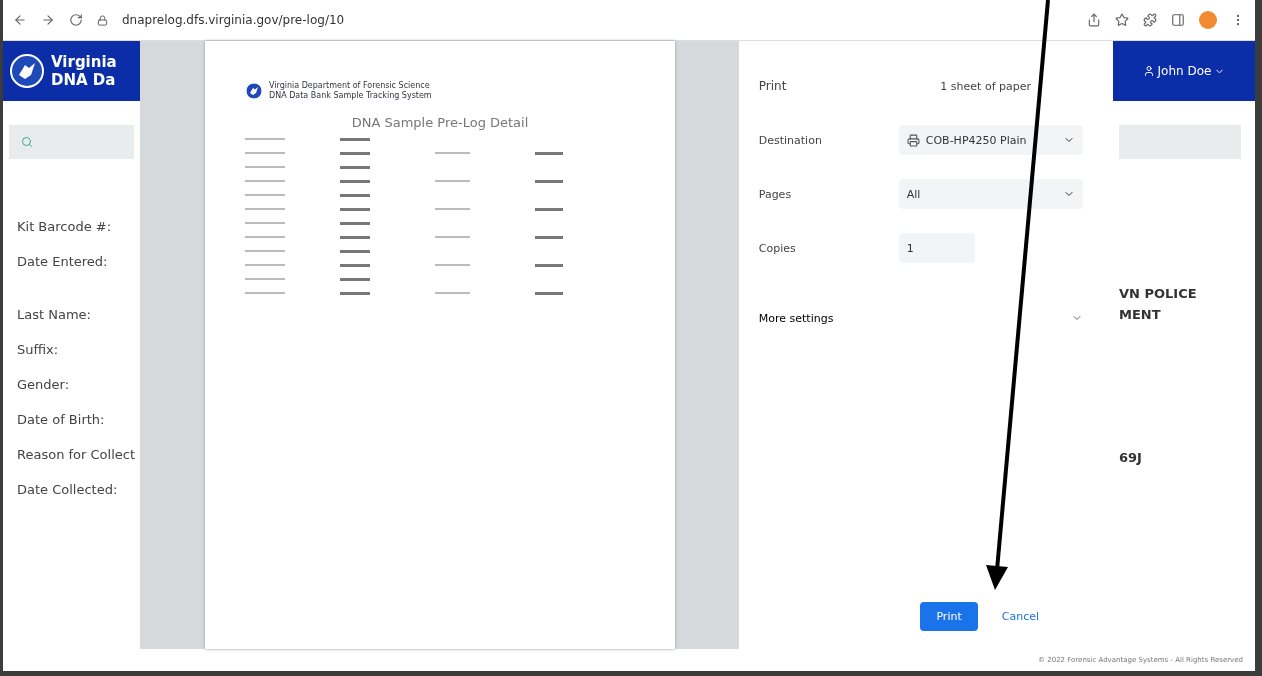  What do you see at coordinates (1148, 71) in the screenshot?
I see `user-icon` at bounding box center [1148, 71].